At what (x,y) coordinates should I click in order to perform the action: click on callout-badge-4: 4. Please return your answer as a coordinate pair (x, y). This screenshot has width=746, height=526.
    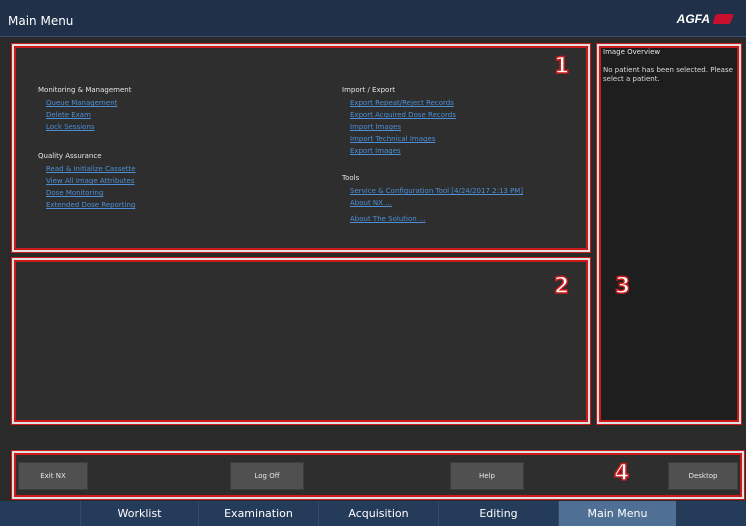
    Looking at the image, I should click on (621, 473).